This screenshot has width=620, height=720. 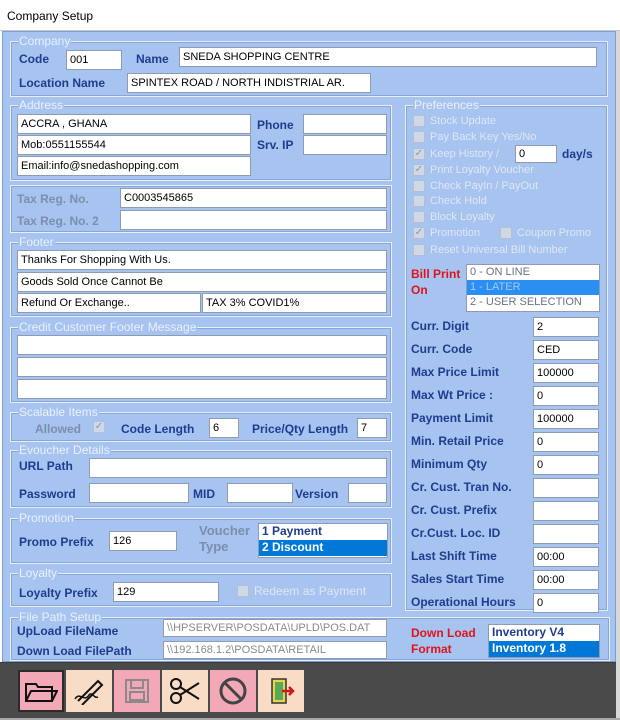 I want to click on promotion-checkbox: ✓ Promotion, so click(x=446, y=234).